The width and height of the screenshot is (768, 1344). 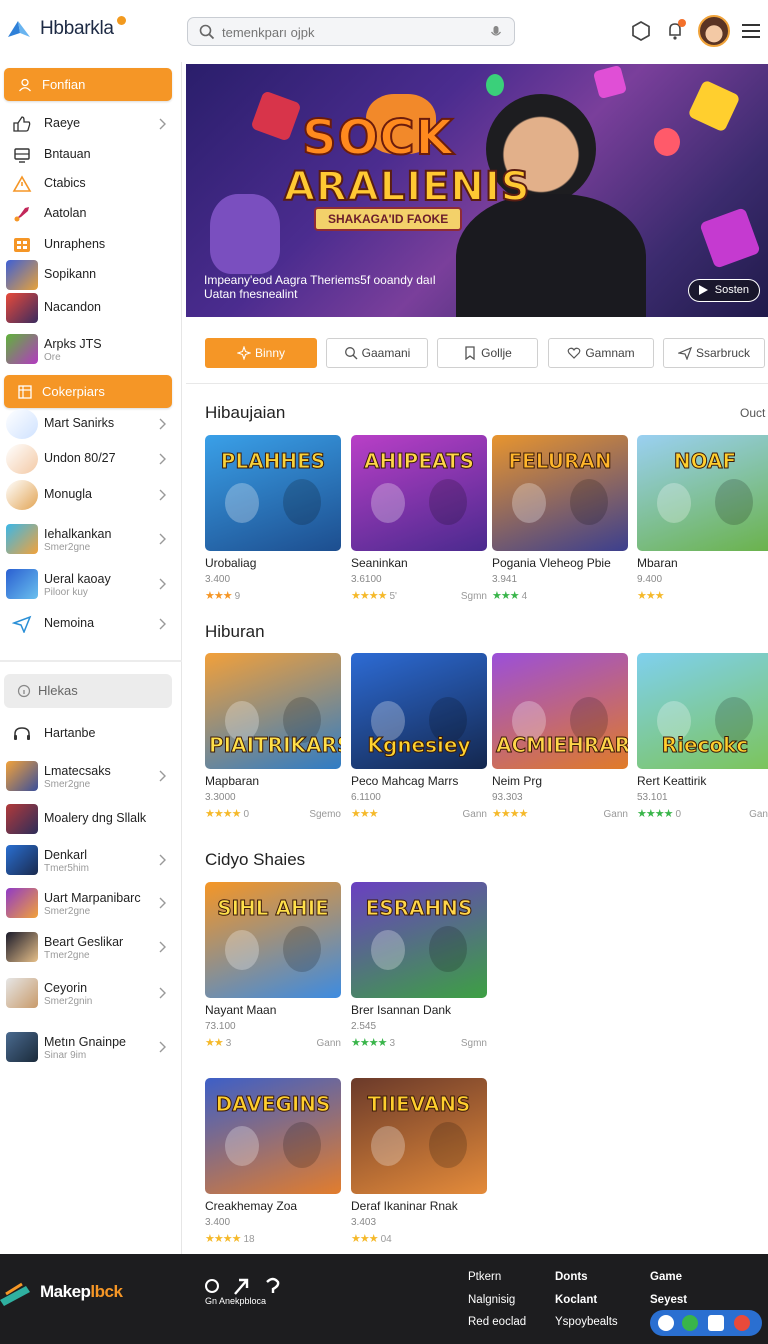 I want to click on sidebar-item: Lmatecsaks Smer2gne, so click(x=91, y=776).